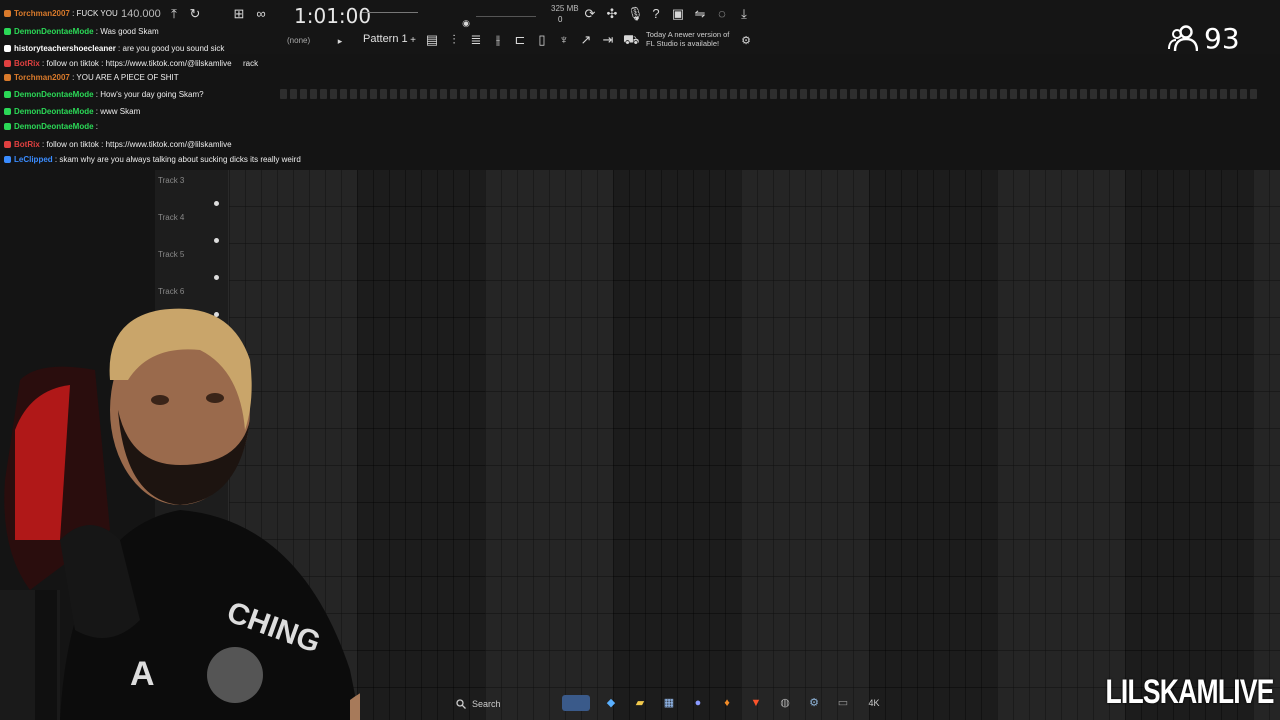 This screenshot has width=1280, height=720. What do you see at coordinates (843, 703) in the screenshot?
I see `app-2-icon: ▭` at bounding box center [843, 703].